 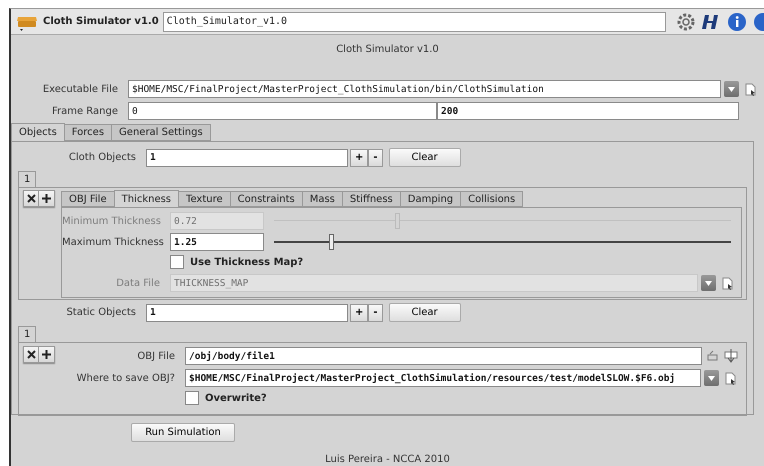 What do you see at coordinates (431, 199) in the screenshot?
I see `tab: Damping` at bounding box center [431, 199].